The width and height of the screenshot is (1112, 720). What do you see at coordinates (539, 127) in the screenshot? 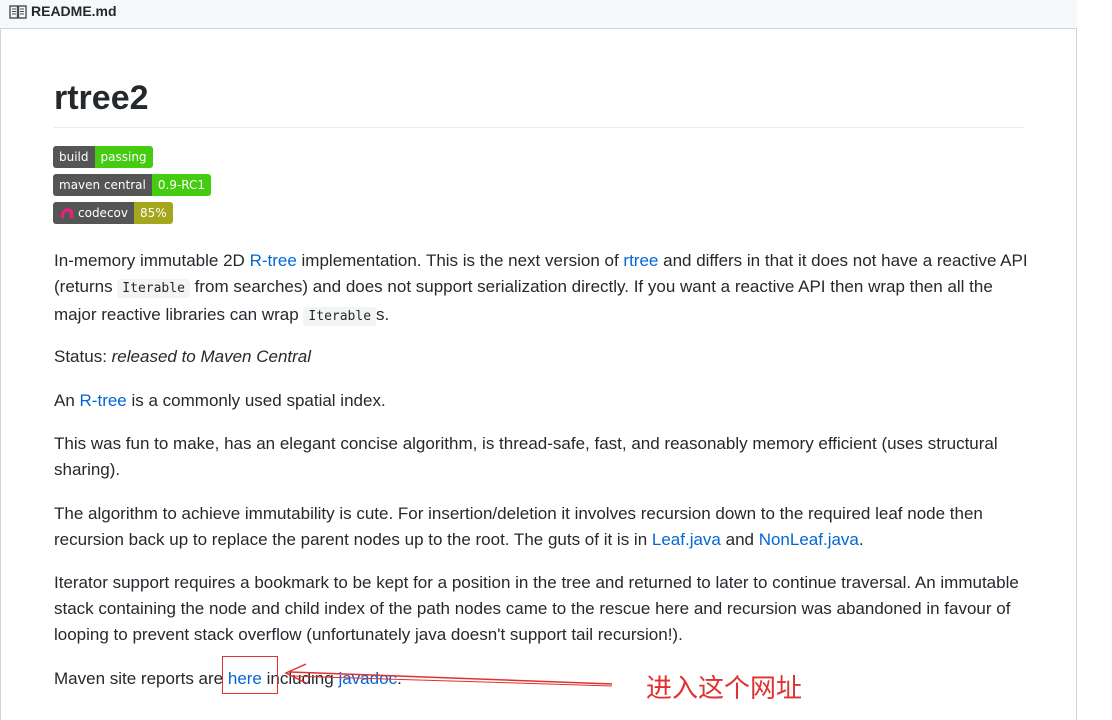
I see `title-divider` at bounding box center [539, 127].